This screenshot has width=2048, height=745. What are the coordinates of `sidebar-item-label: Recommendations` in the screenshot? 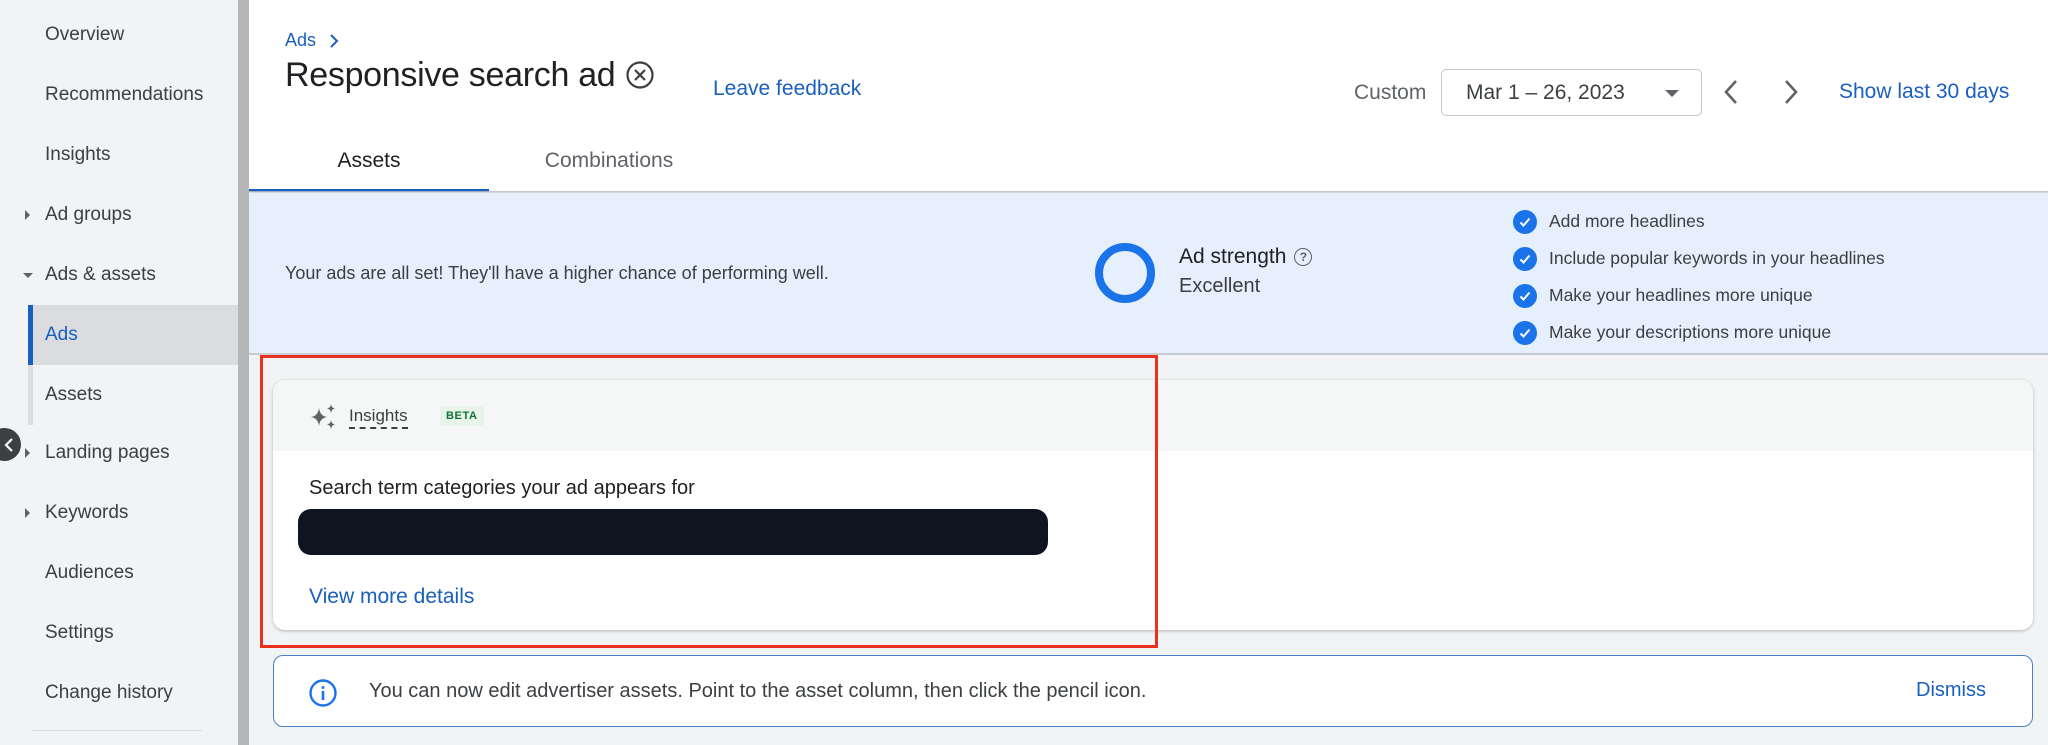 It's located at (124, 94).